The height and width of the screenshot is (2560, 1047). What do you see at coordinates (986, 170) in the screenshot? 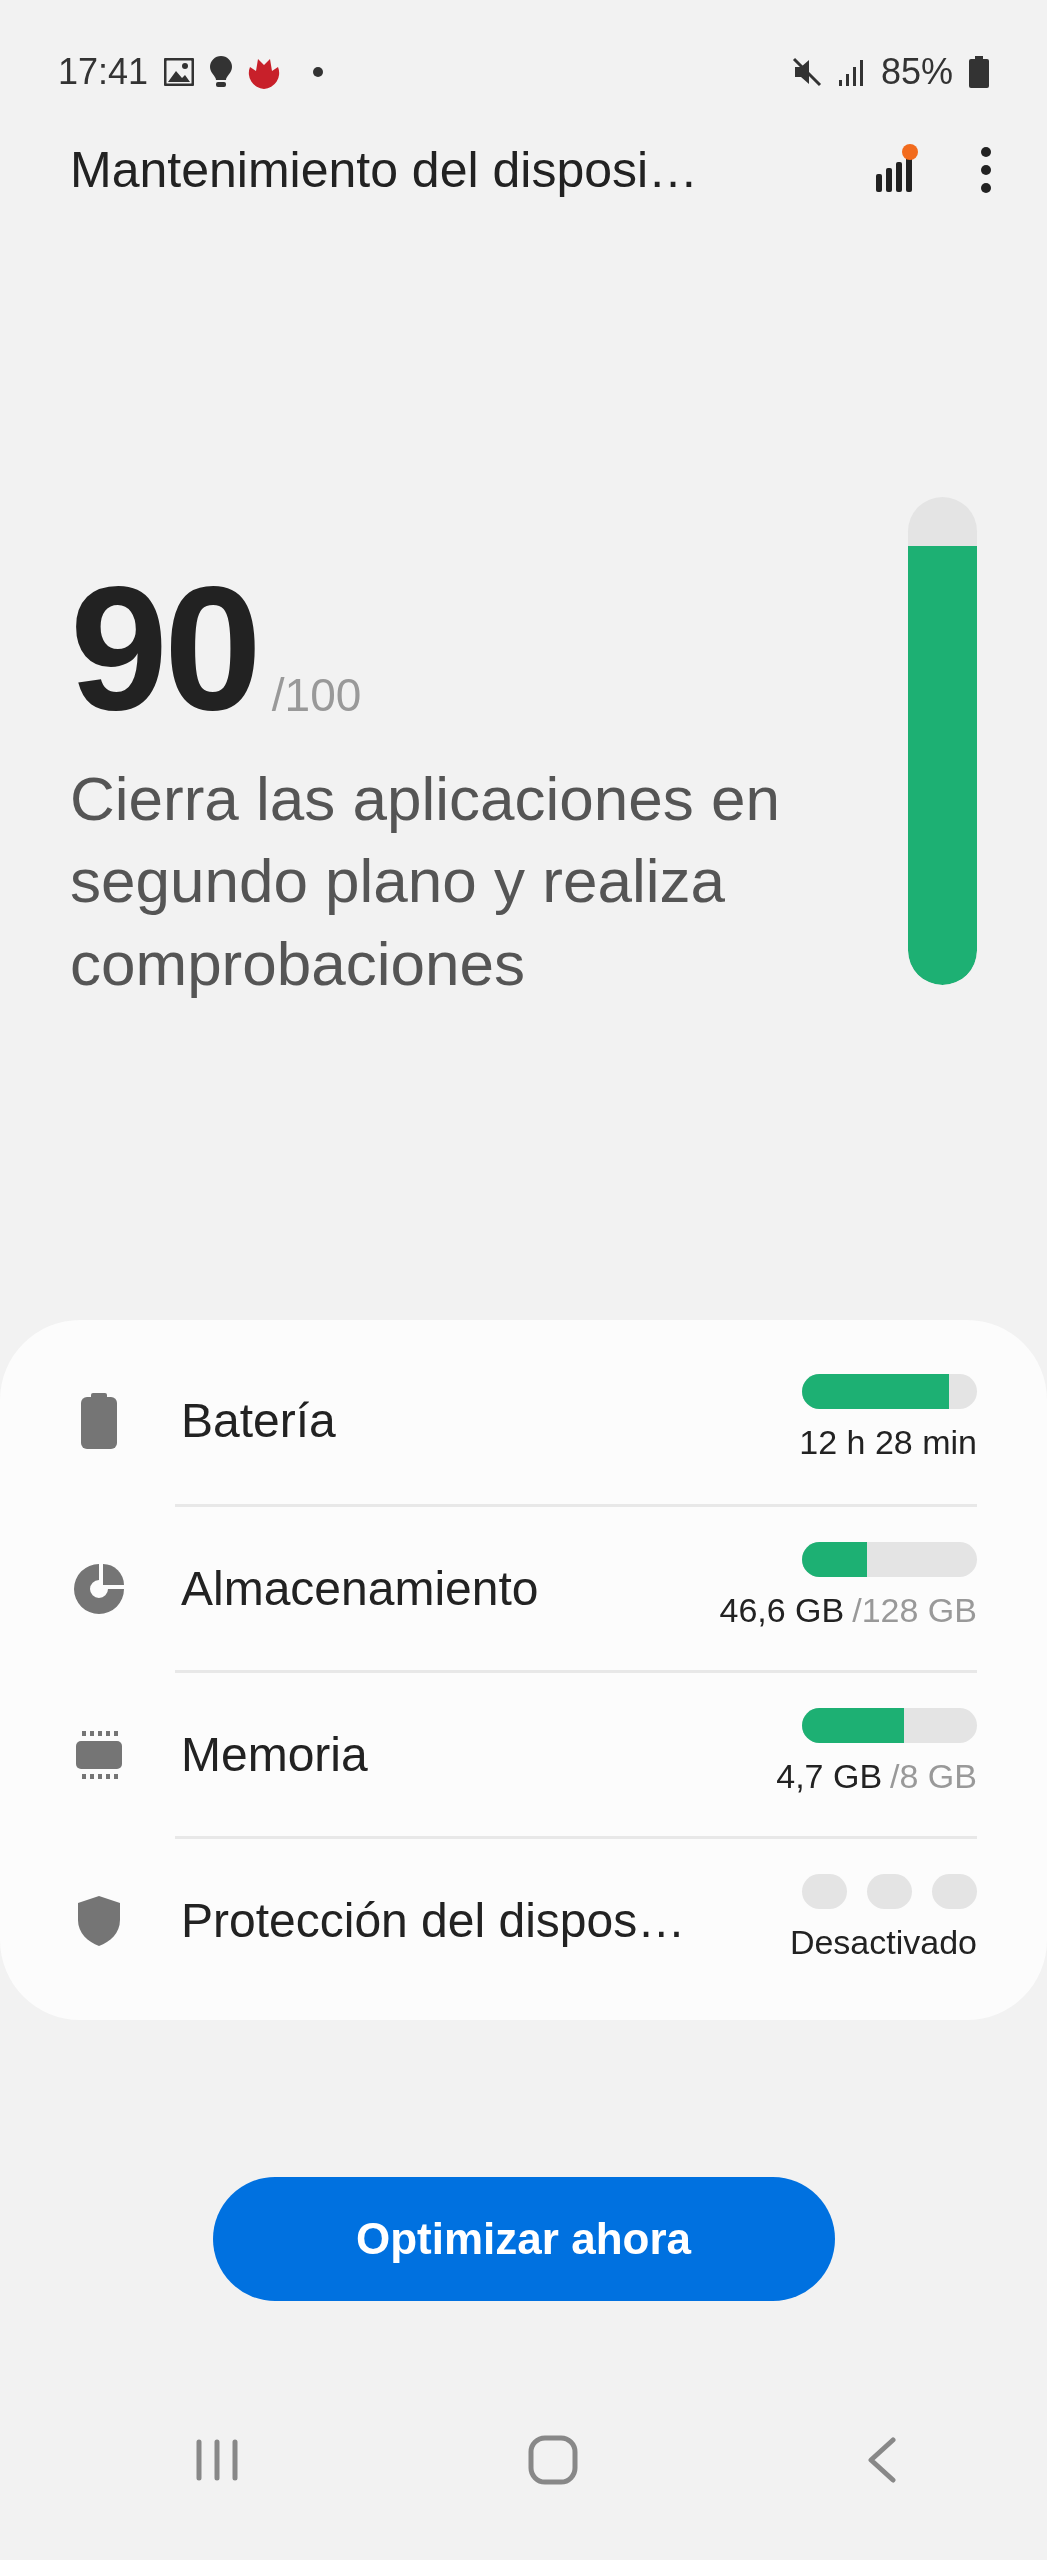
I see `more-options-icon` at bounding box center [986, 170].